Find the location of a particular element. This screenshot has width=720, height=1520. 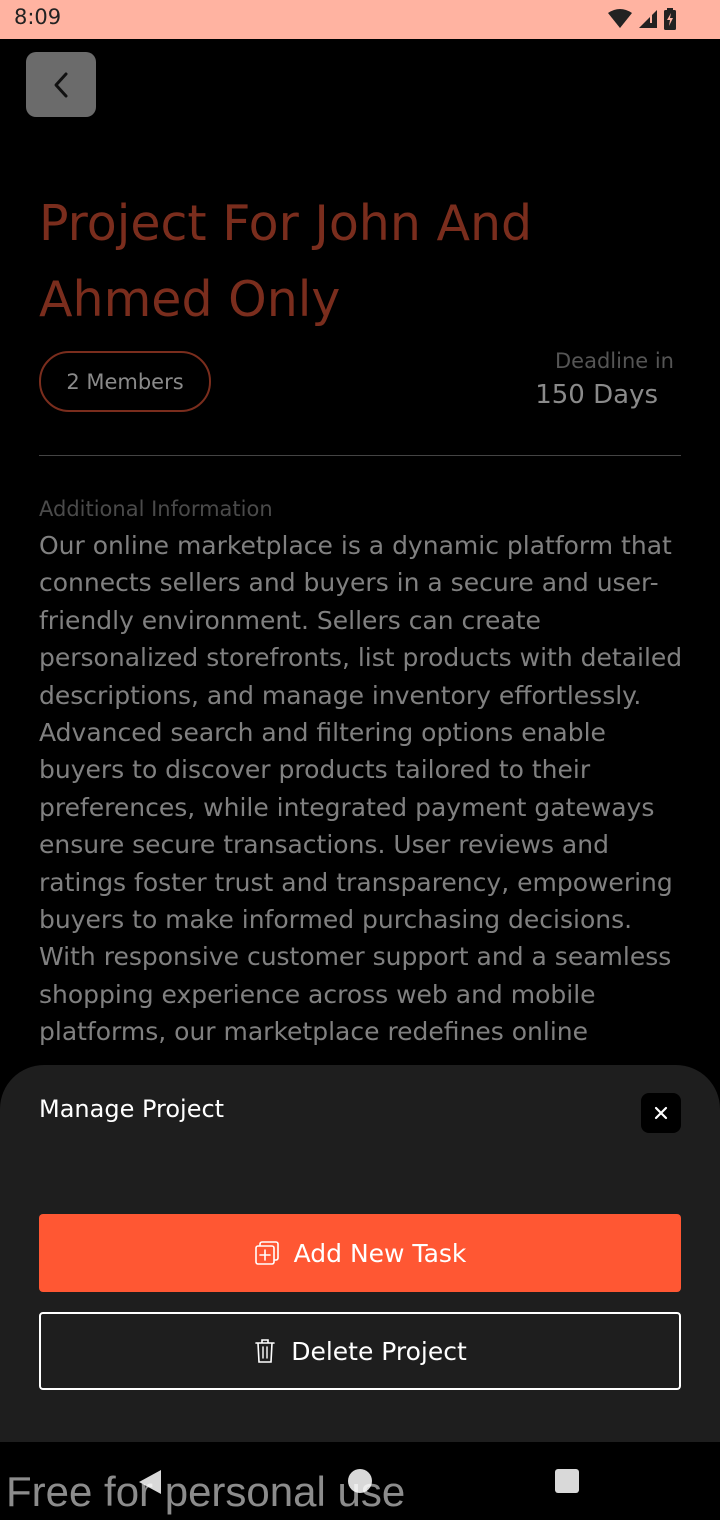

chevron-left-icon is located at coordinates (61, 84).